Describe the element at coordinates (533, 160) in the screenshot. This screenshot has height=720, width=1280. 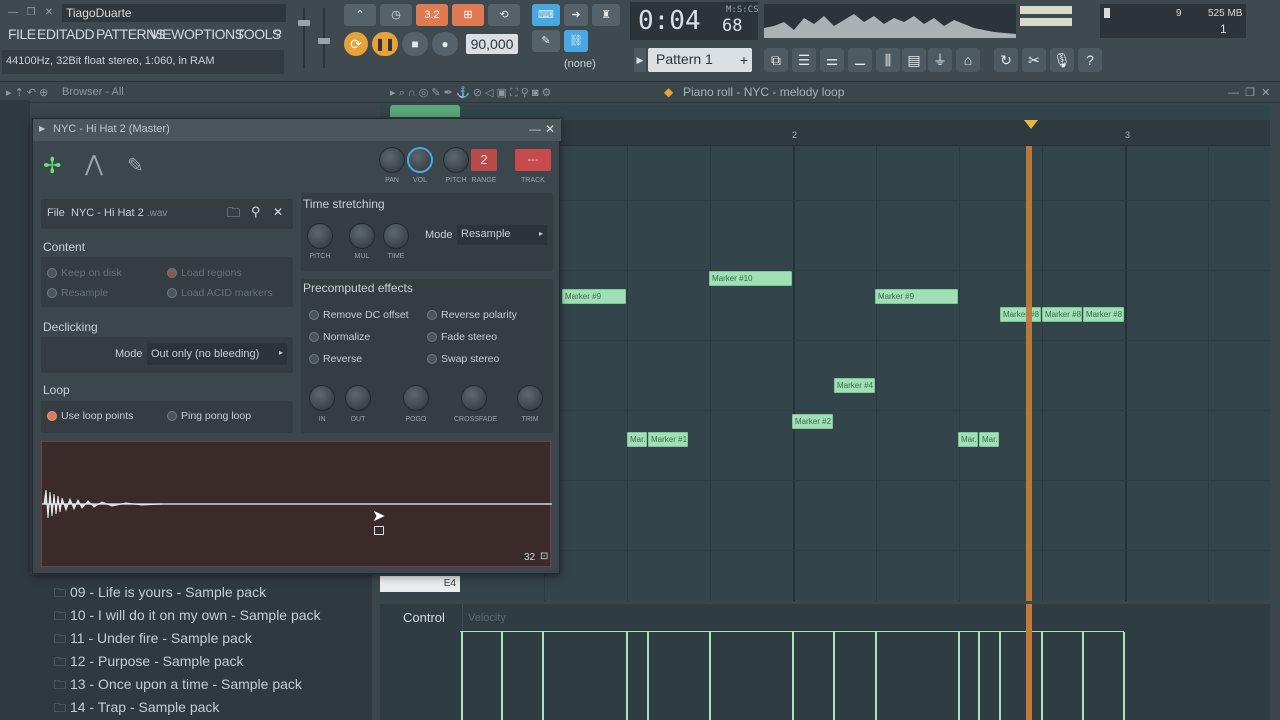
I see `track-field: ---` at that location.